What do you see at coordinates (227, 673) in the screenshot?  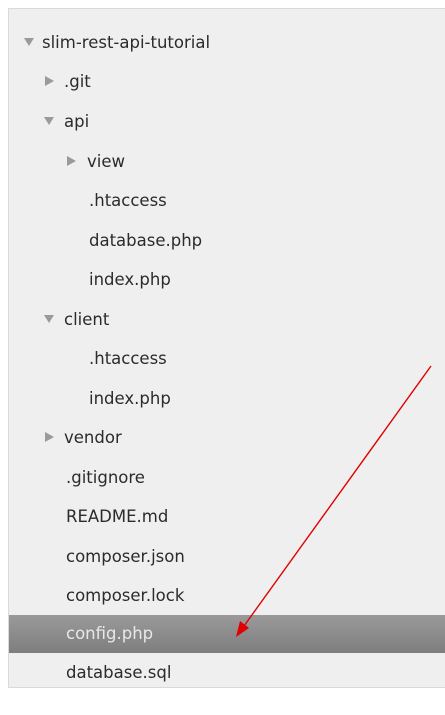 I see `tree-item-database-sql-file: database.sql` at bounding box center [227, 673].